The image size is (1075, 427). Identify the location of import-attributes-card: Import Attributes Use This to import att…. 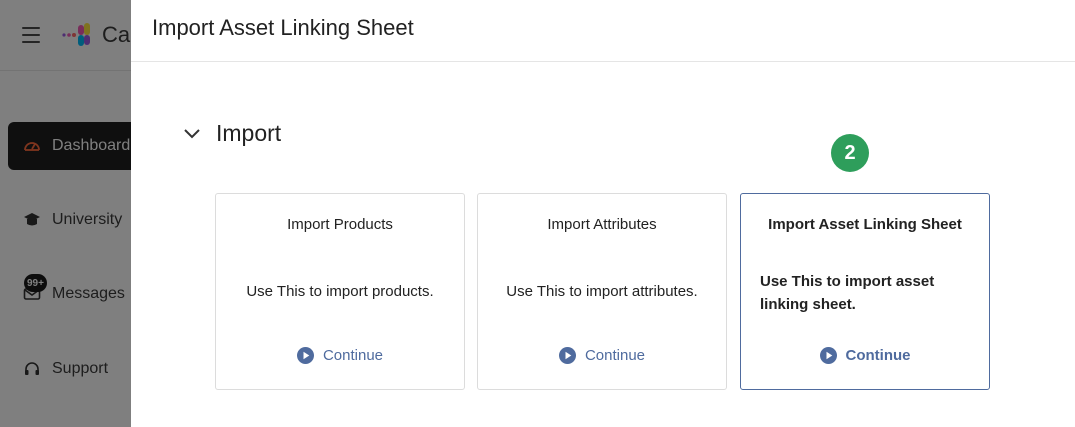
(602, 291).